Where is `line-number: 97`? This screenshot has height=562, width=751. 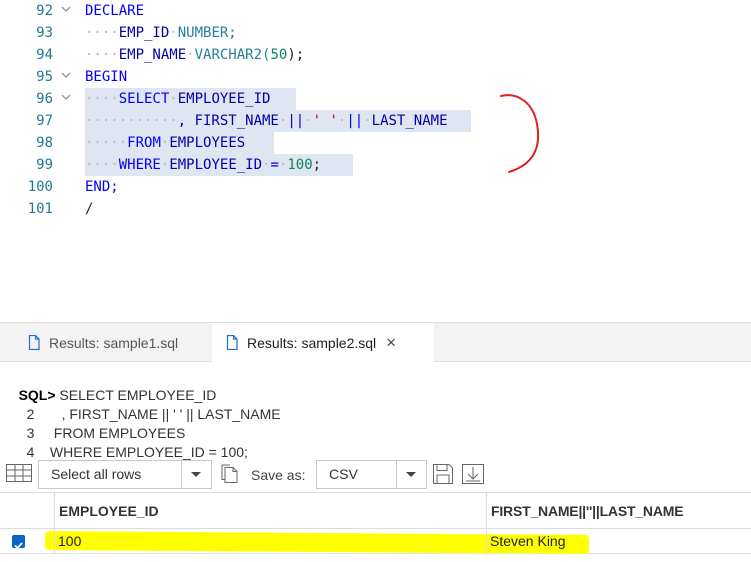 line-number: 97 is located at coordinates (44, 121).